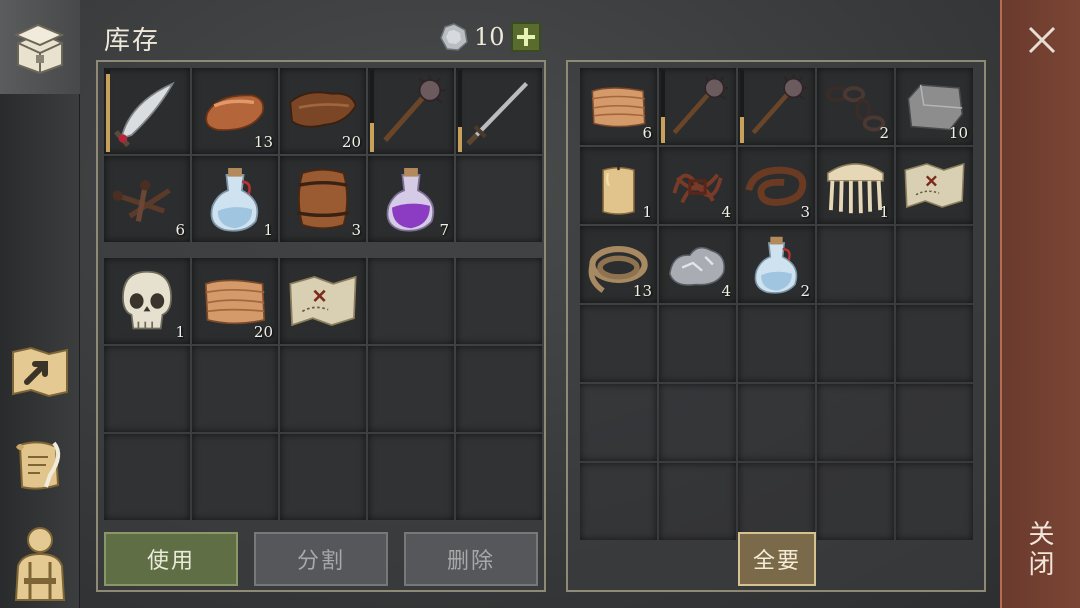  Describe the element at coordinates (934, 106) in the screenshot. I see `inventory-slot: 10` at that location.